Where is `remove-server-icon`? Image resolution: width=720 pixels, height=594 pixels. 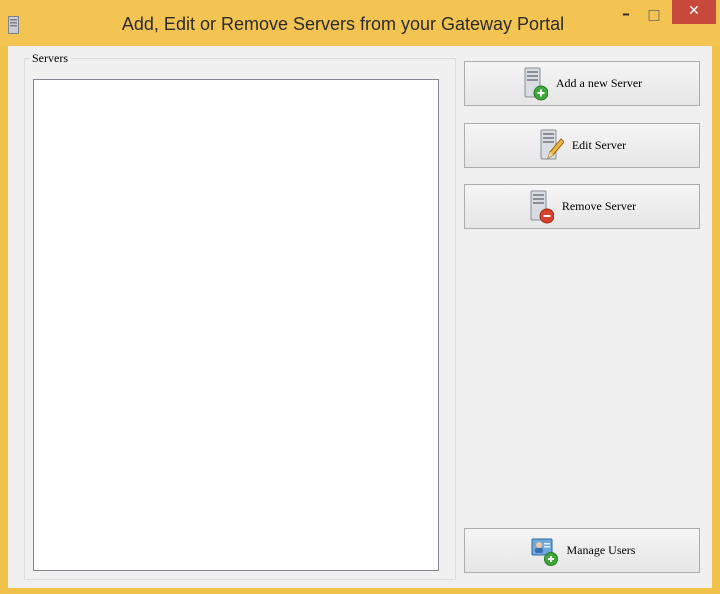
remove-server-icon is located at coordinates (542, 206).